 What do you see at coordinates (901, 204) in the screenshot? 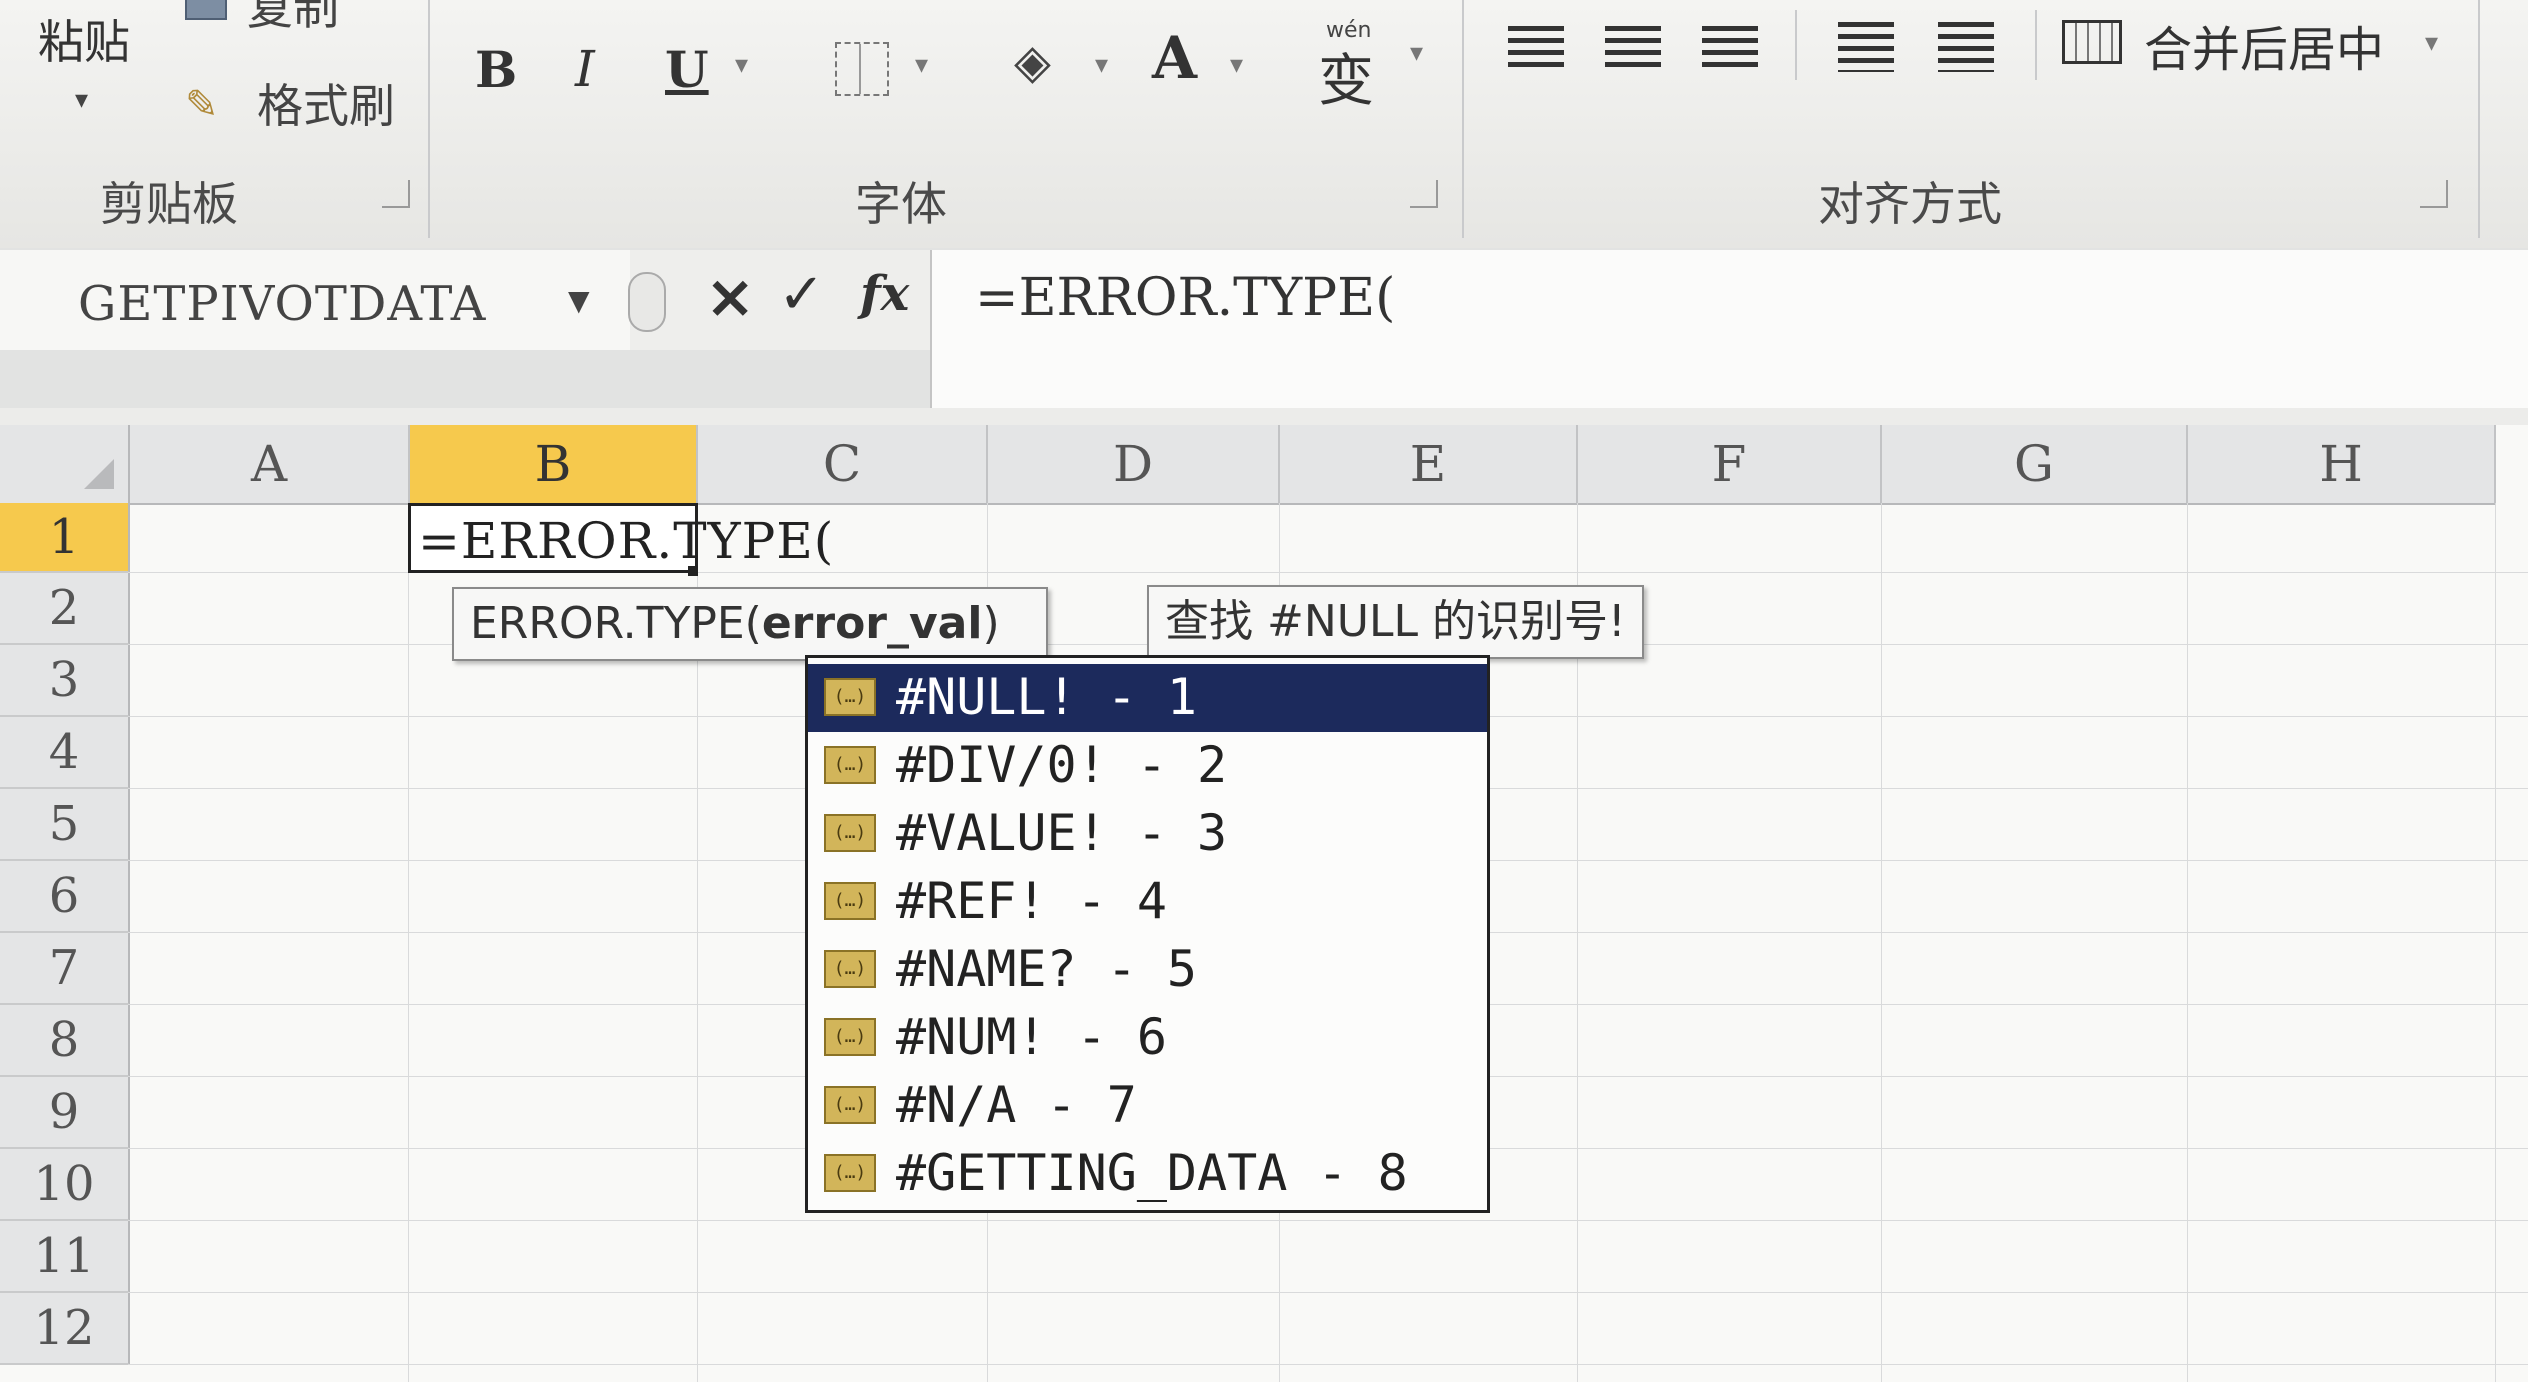
I see `font-group-label: 字体` at bounding box center [901, 204].